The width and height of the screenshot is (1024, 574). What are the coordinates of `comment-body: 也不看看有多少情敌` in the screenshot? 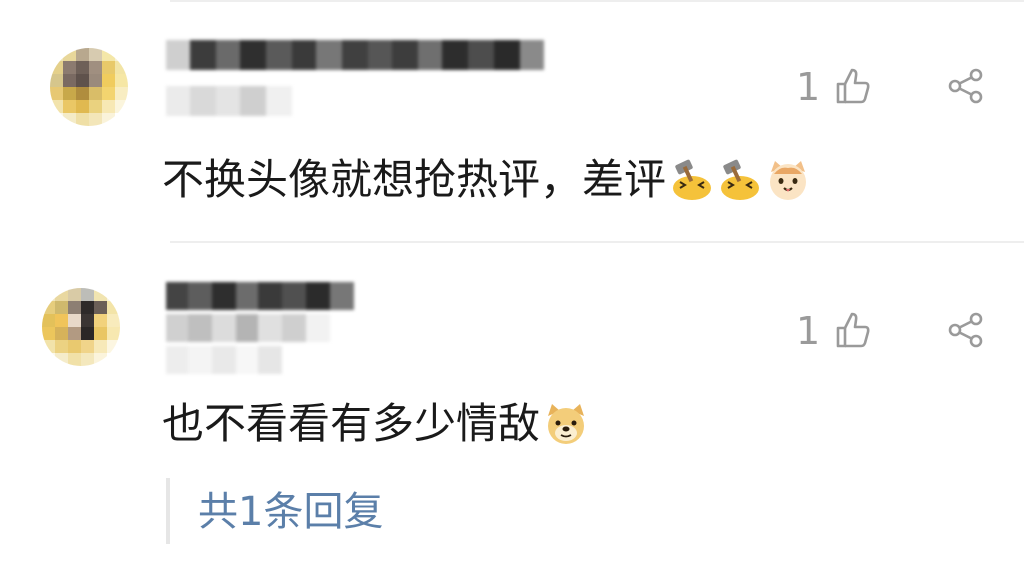 It's located at (351, 423).